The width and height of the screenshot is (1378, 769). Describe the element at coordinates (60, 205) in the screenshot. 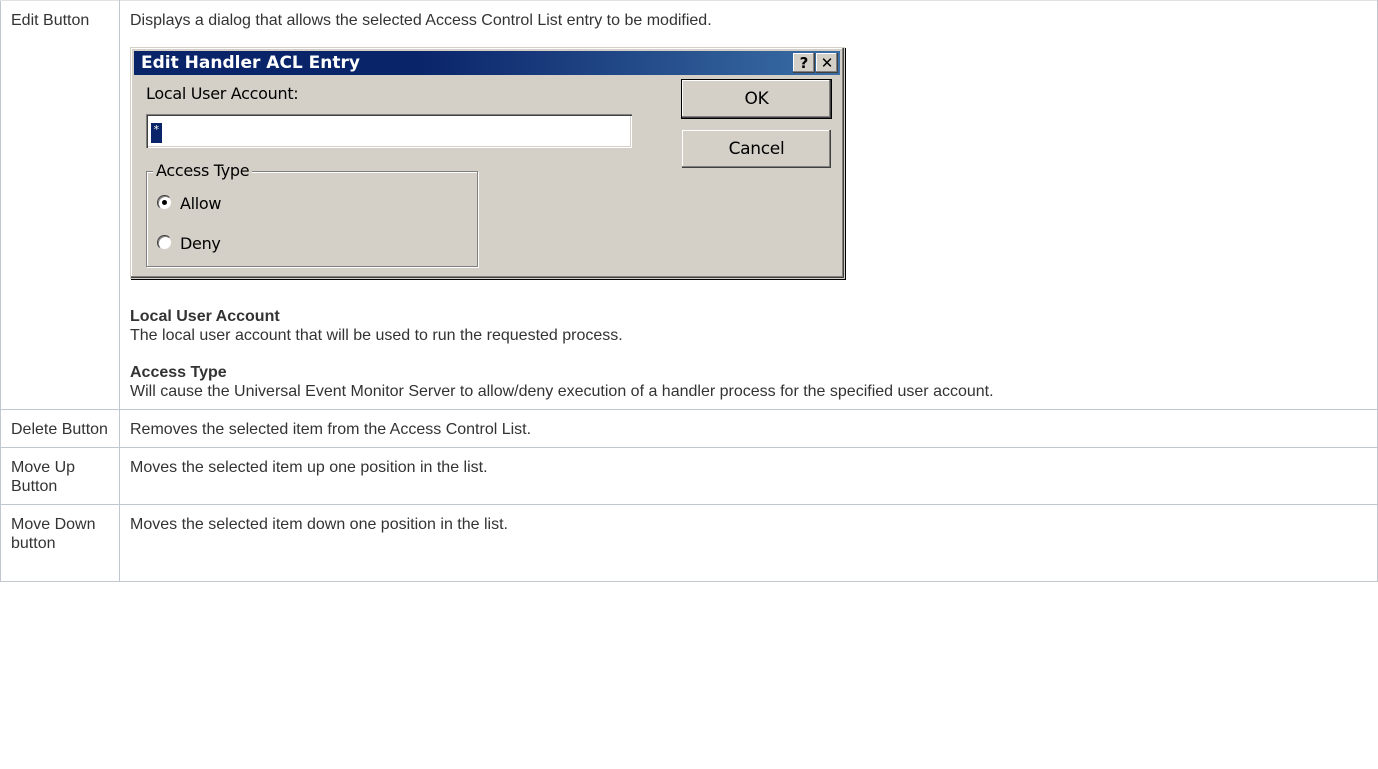

I see `term-cell: Edit Button` at that location.